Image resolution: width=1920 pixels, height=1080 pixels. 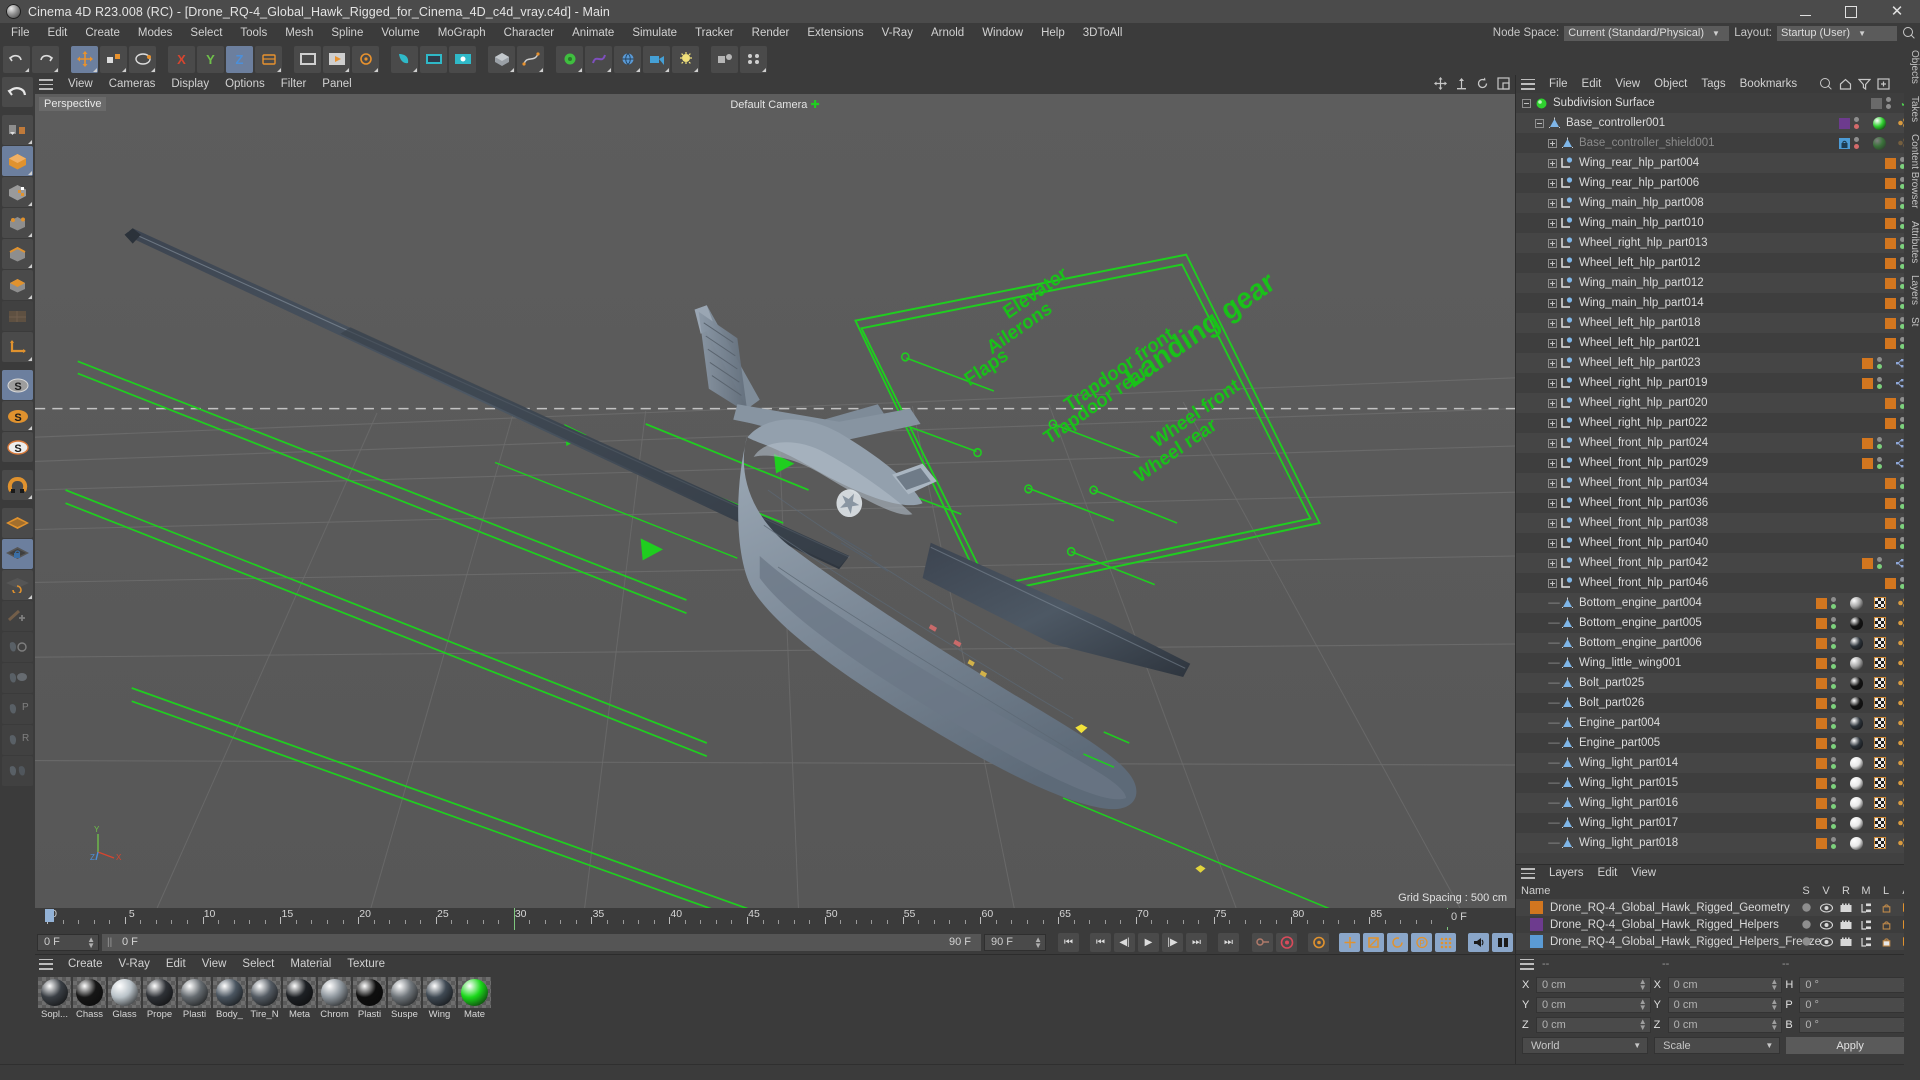 What do you see at coordinates (1806, 924) in the screenshot?
I see `solo-toggle` at bounding box center [1806, 924].